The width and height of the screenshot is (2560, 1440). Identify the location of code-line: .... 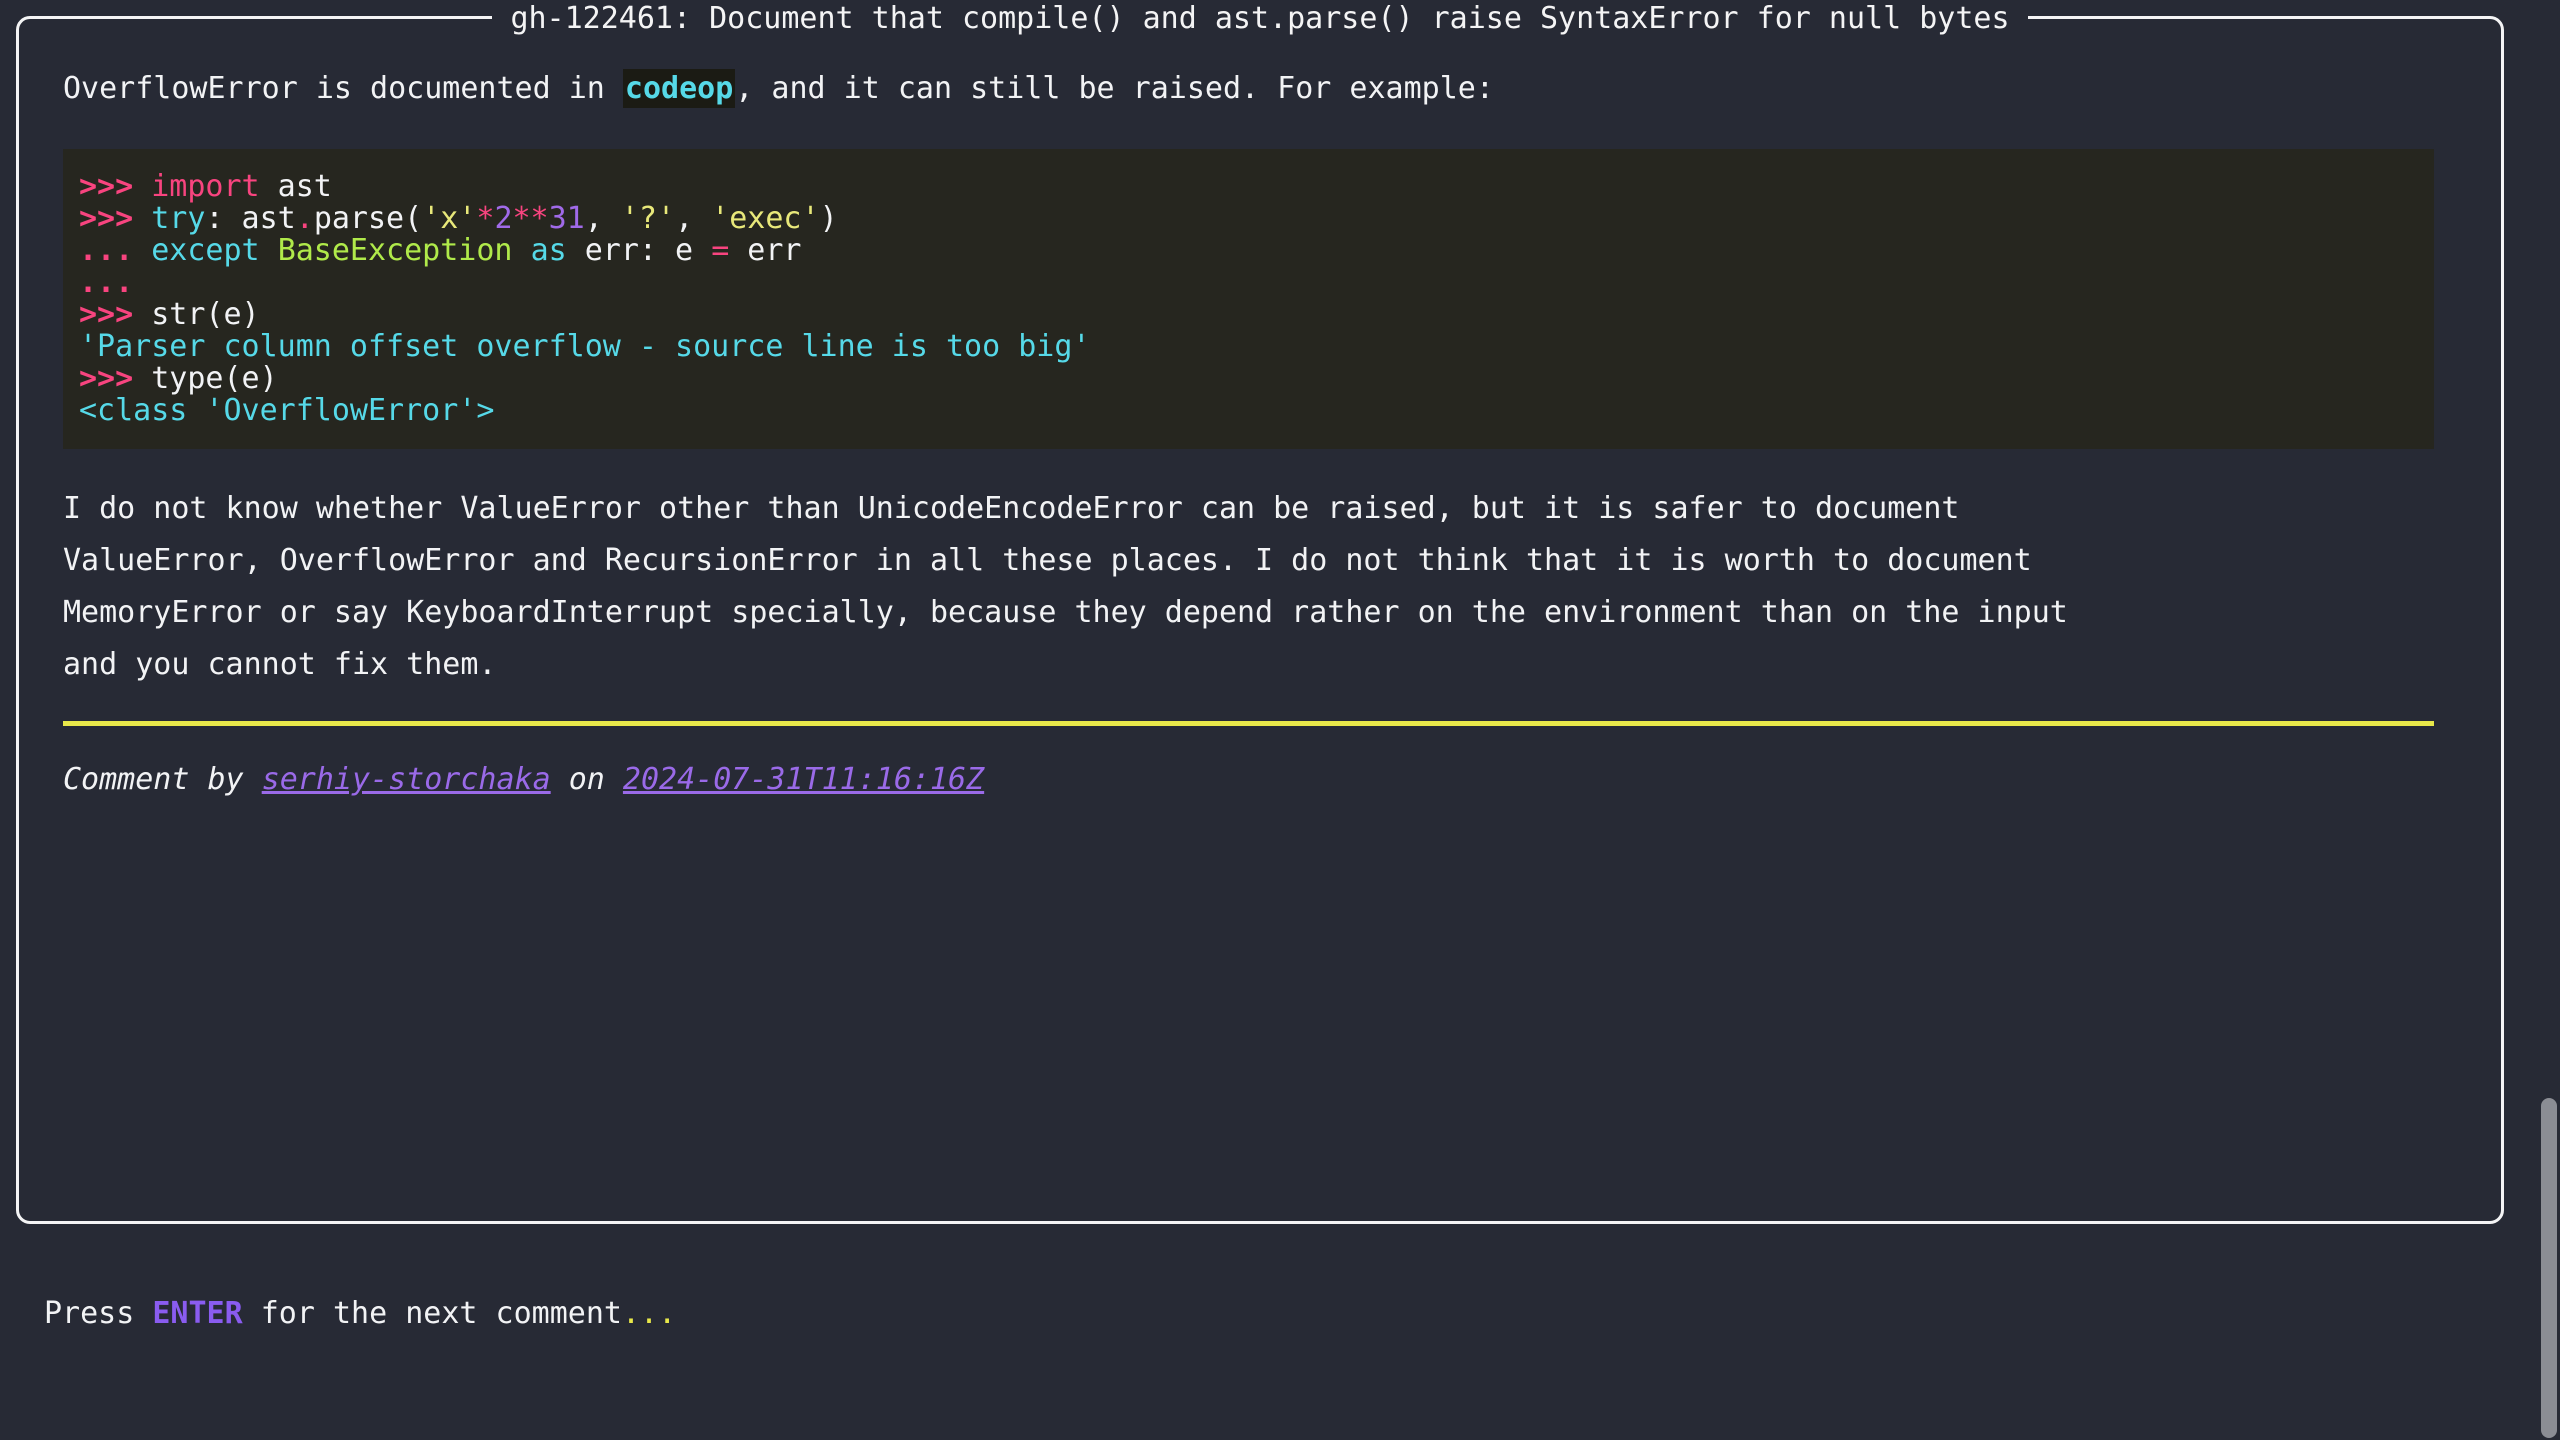
(1248, 283).